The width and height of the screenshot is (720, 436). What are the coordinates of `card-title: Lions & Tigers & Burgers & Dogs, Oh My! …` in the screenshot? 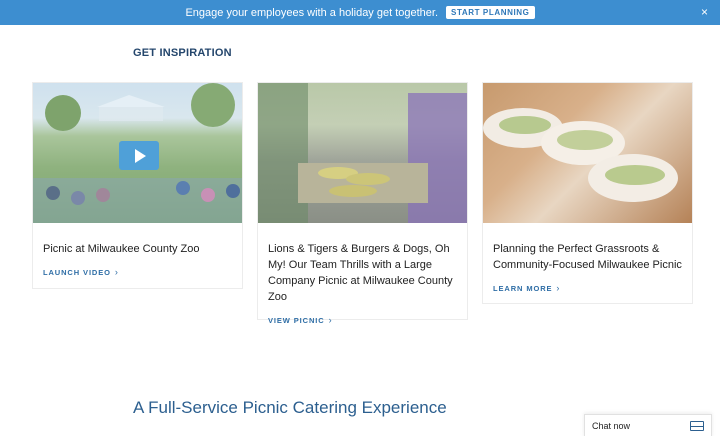 It's located at (362, 273).